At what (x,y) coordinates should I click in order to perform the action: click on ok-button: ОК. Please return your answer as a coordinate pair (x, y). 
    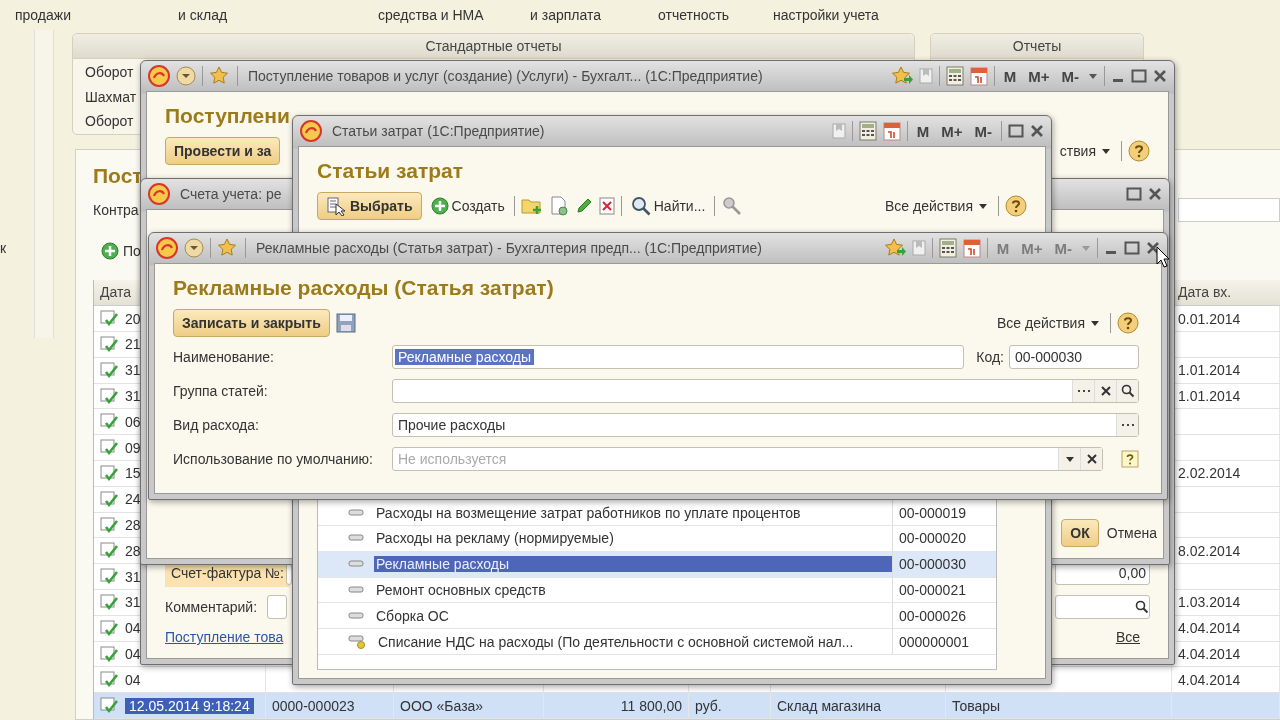
    Looking at the image, I should click on (1080, 533).